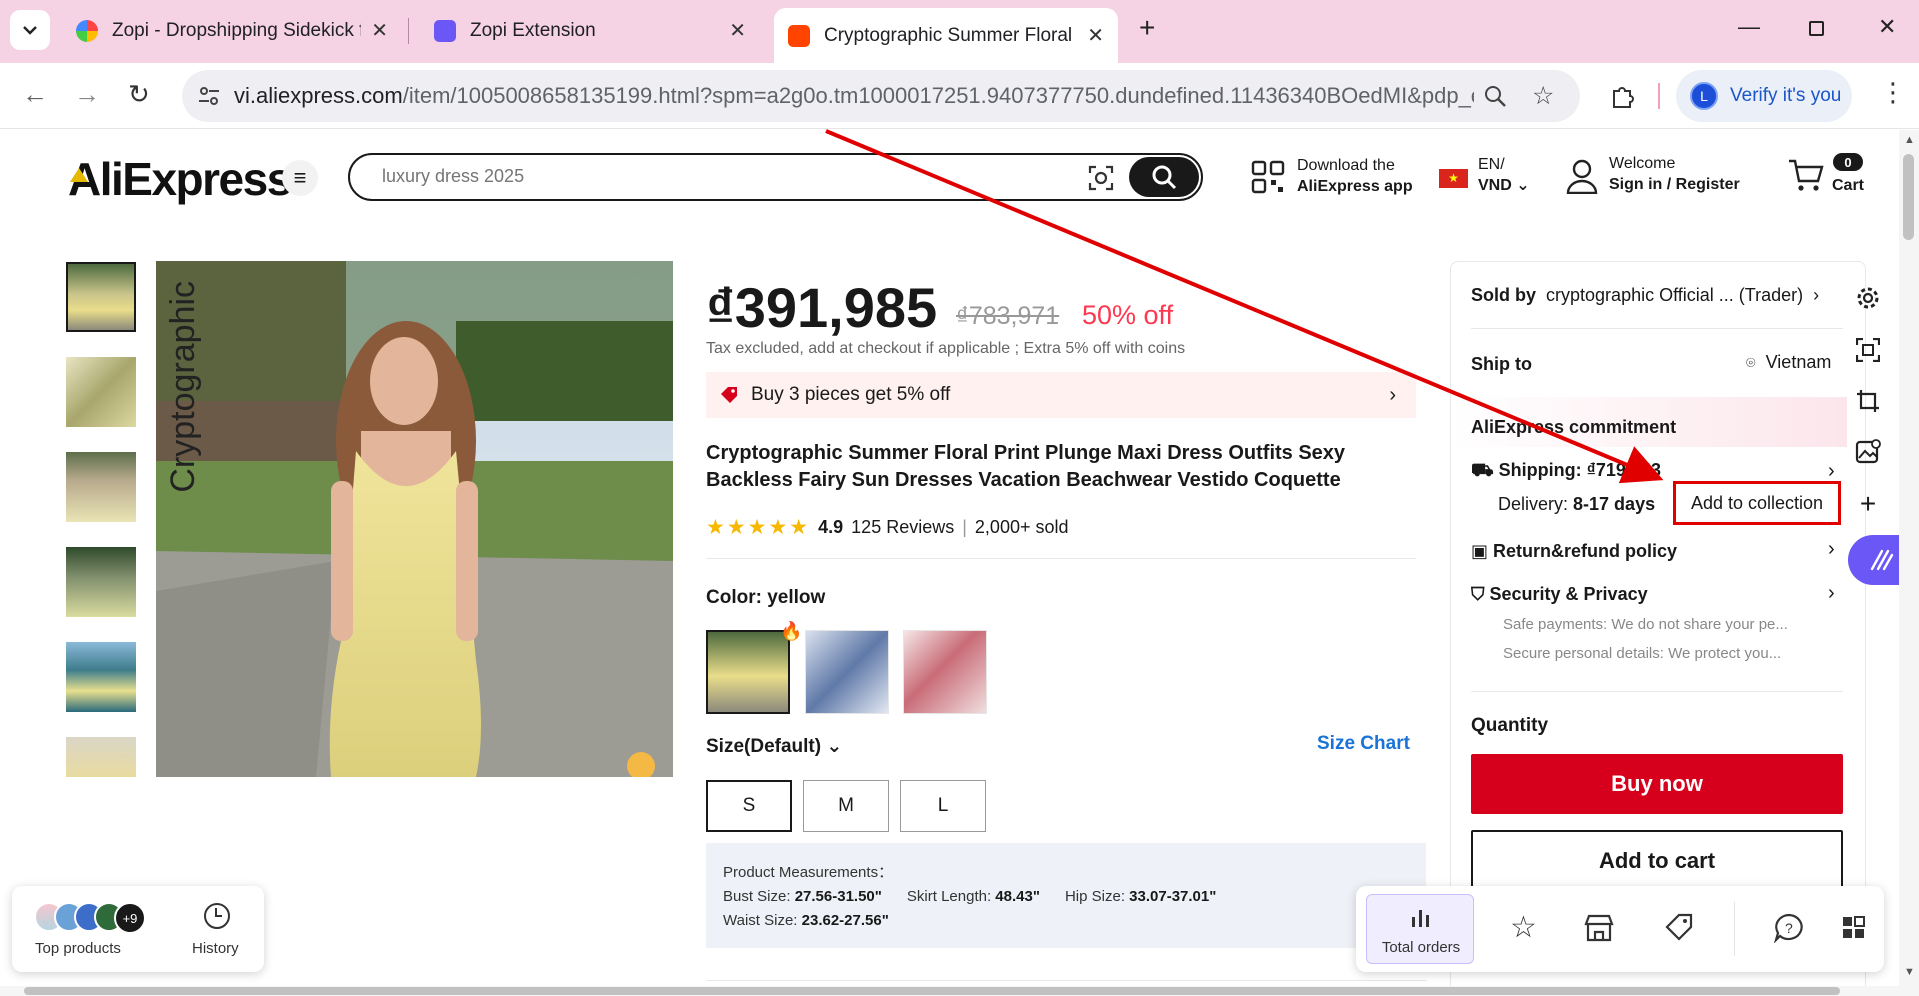 Image resolution: width=1919 pixels, height=996 pixels. I want to click on vertical-scrollbar: ▲ ▼, so click(1909, 563).